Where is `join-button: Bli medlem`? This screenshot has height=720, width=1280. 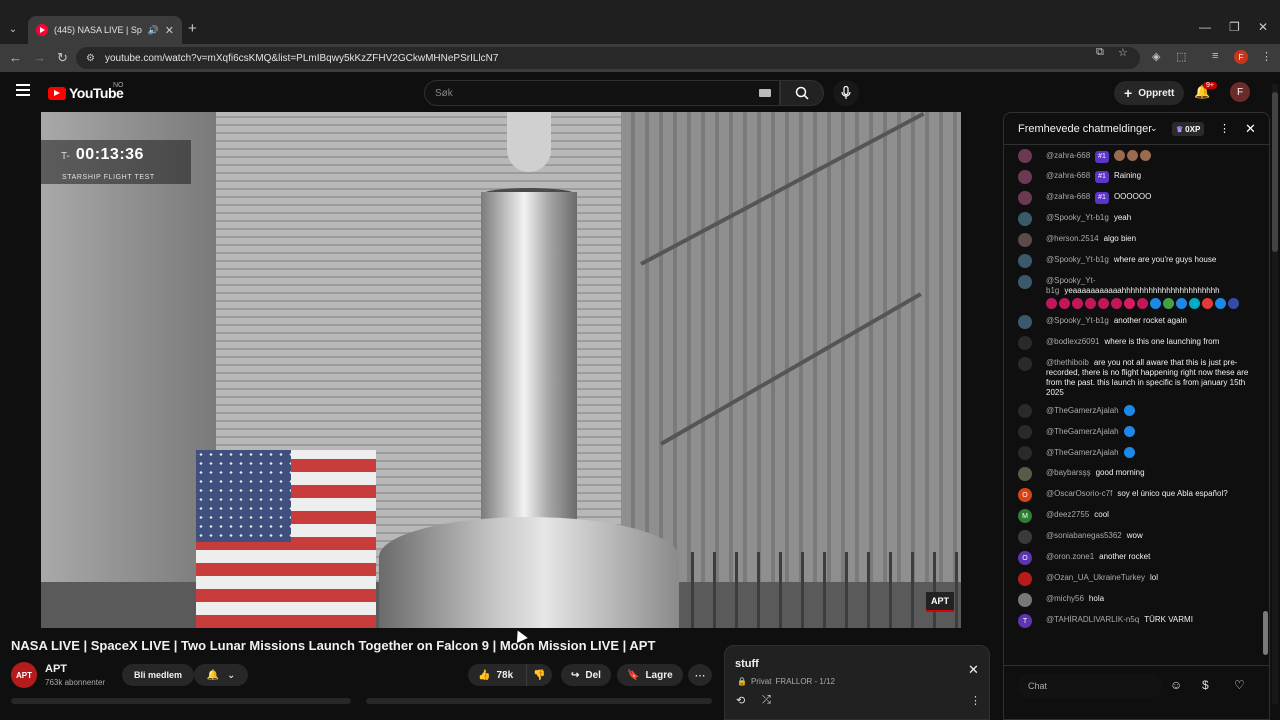
join-button: Bli medlem is located at coordinates (158, 675).